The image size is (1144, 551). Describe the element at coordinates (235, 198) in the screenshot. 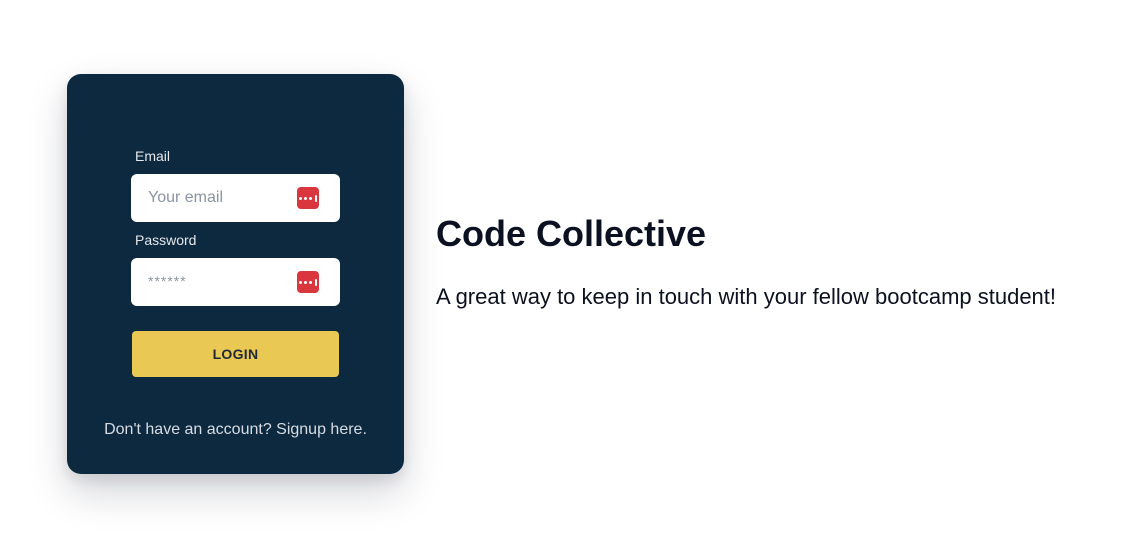

I see `email-field-wrapper` at that location.